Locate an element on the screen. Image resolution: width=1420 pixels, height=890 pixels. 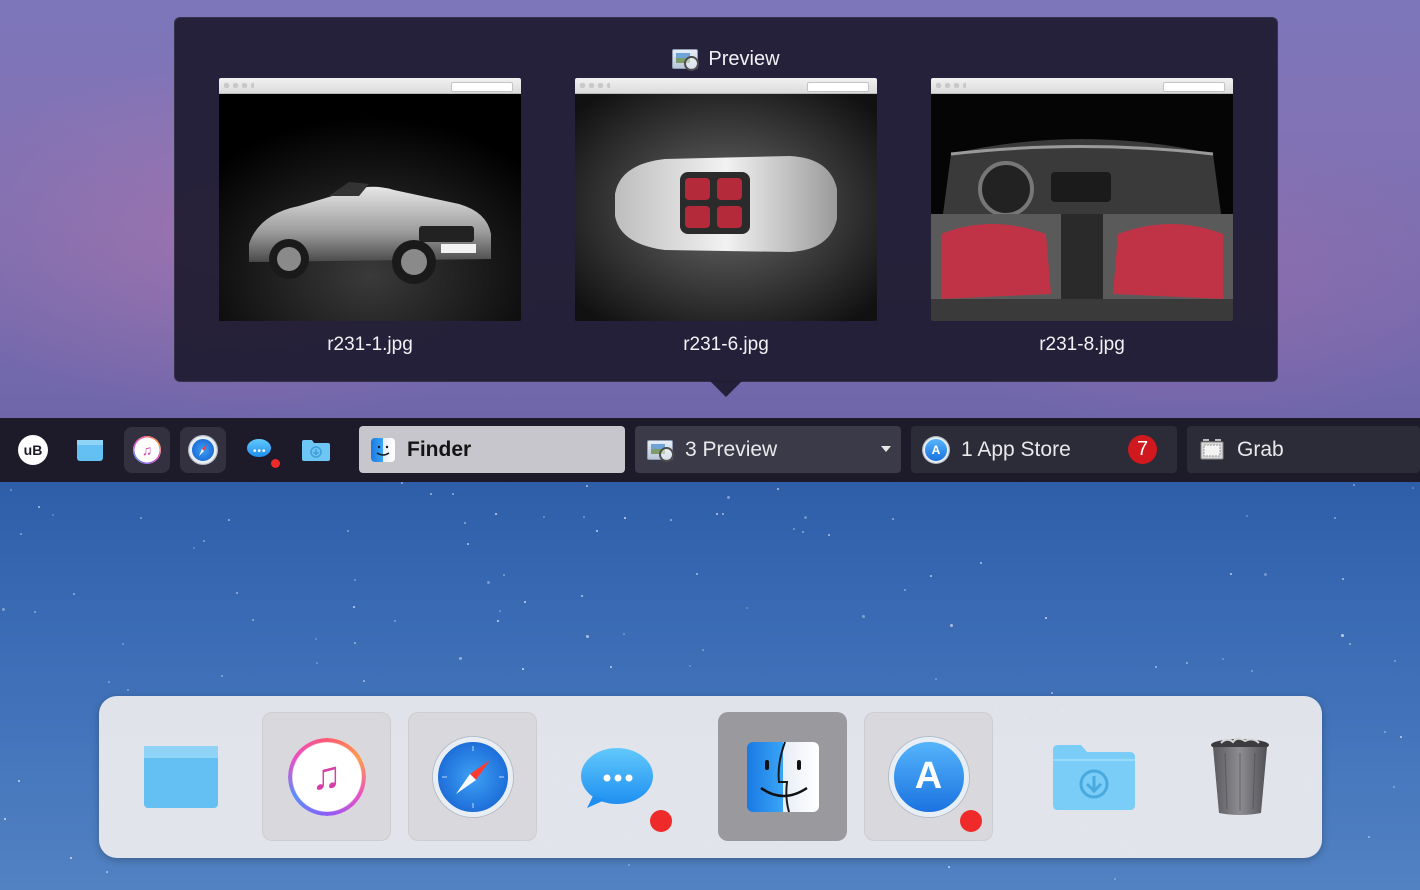
dock-item-safari is located at coordinates (472, 776).